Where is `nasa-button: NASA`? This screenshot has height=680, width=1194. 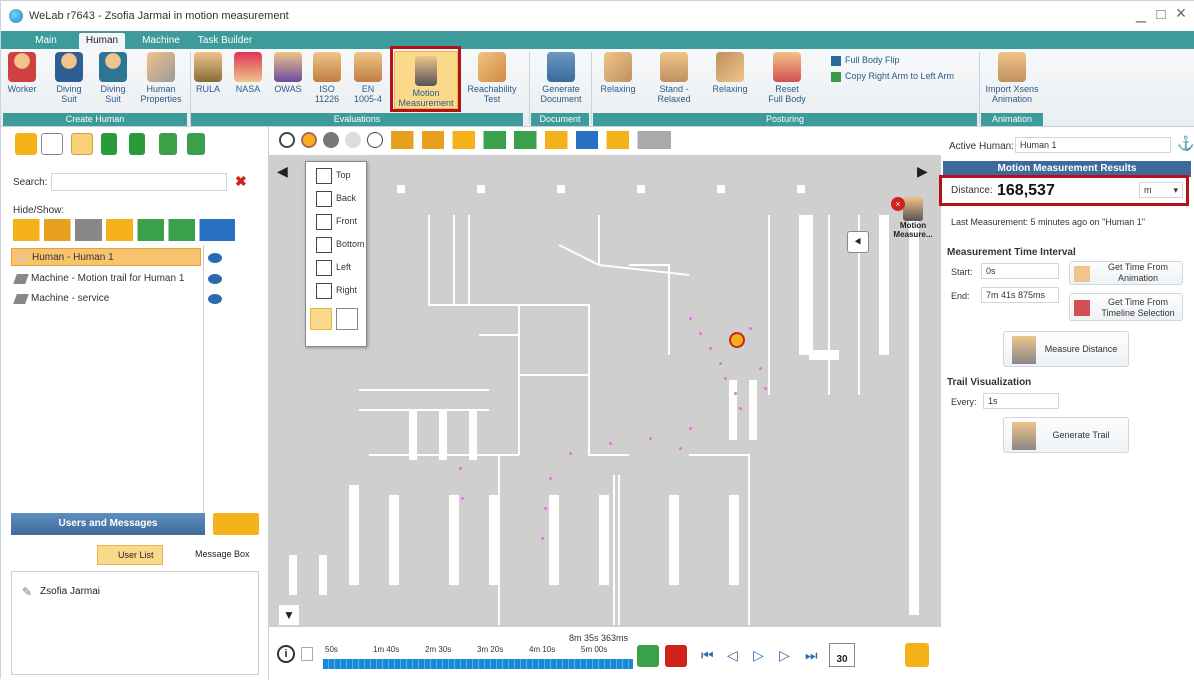
nasa-button: NASA is located at coordinates (248, 73).